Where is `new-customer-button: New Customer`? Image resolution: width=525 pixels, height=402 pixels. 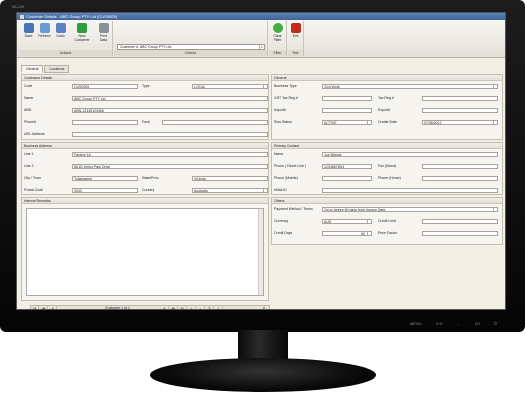
new-customer-button: New Customer is located at coordinates (82, 32).